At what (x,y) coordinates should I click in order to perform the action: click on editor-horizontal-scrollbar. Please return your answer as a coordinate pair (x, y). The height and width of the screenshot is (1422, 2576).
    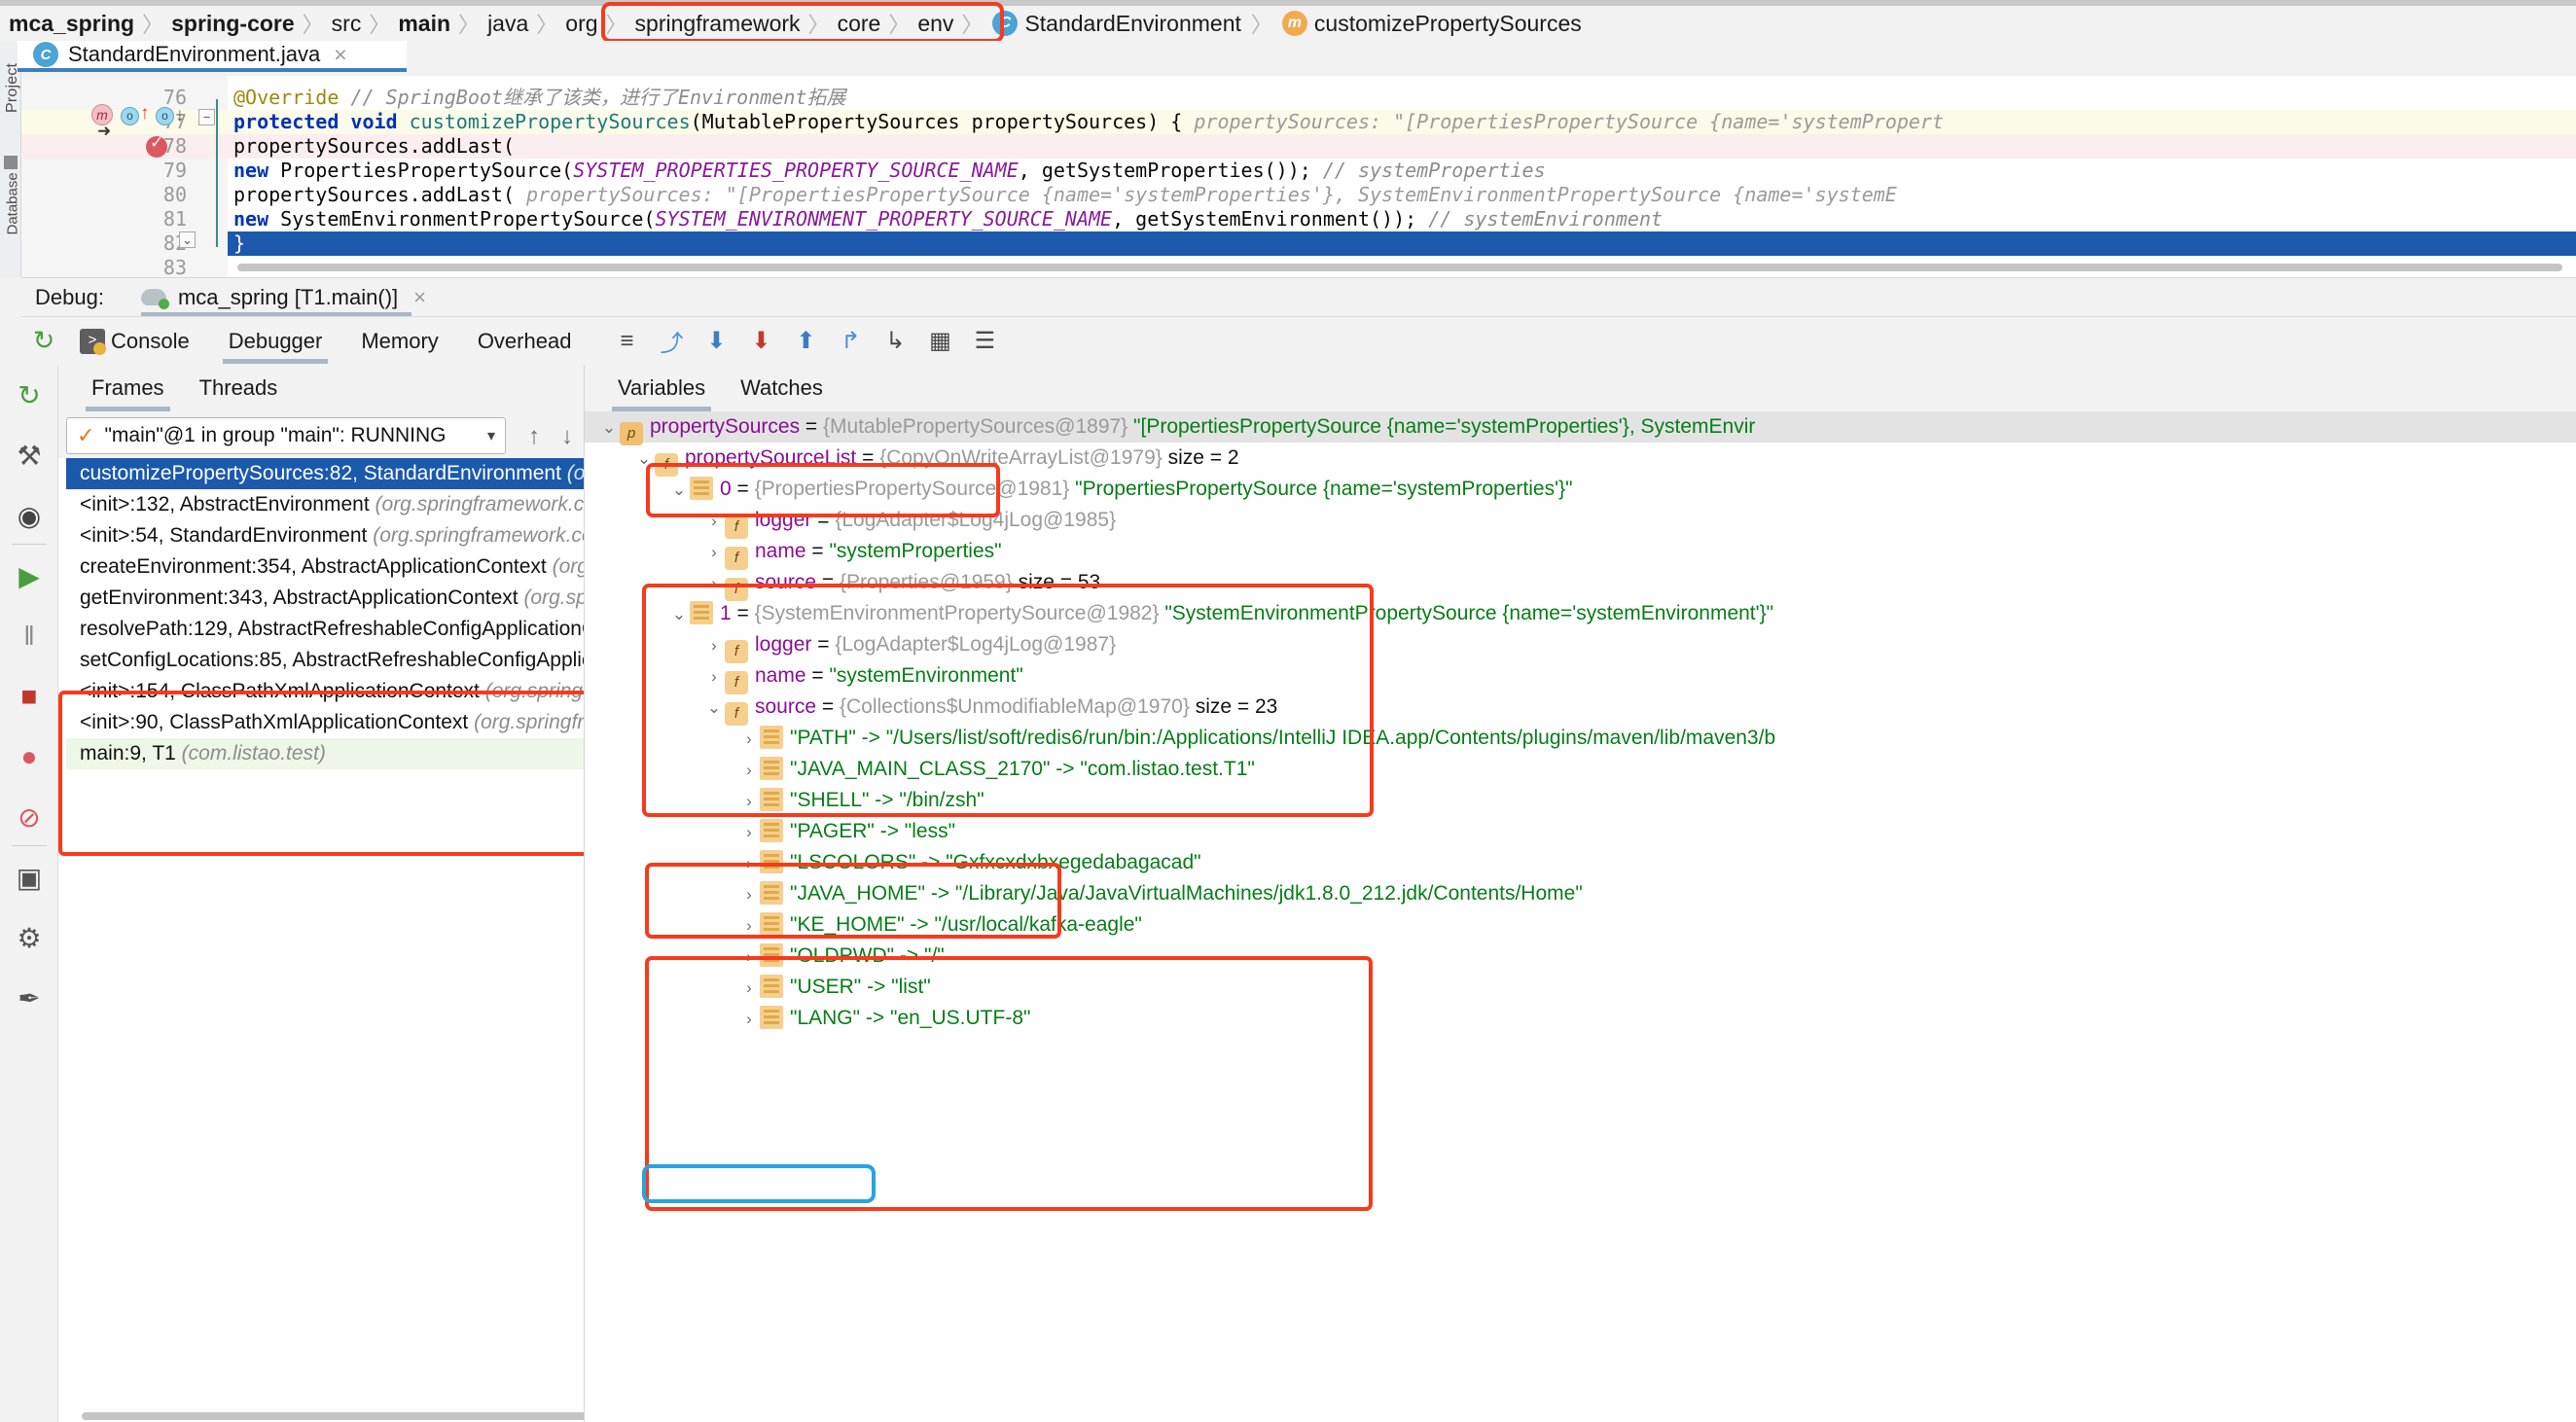
    Looking at the image, I should click on (1399, 267).